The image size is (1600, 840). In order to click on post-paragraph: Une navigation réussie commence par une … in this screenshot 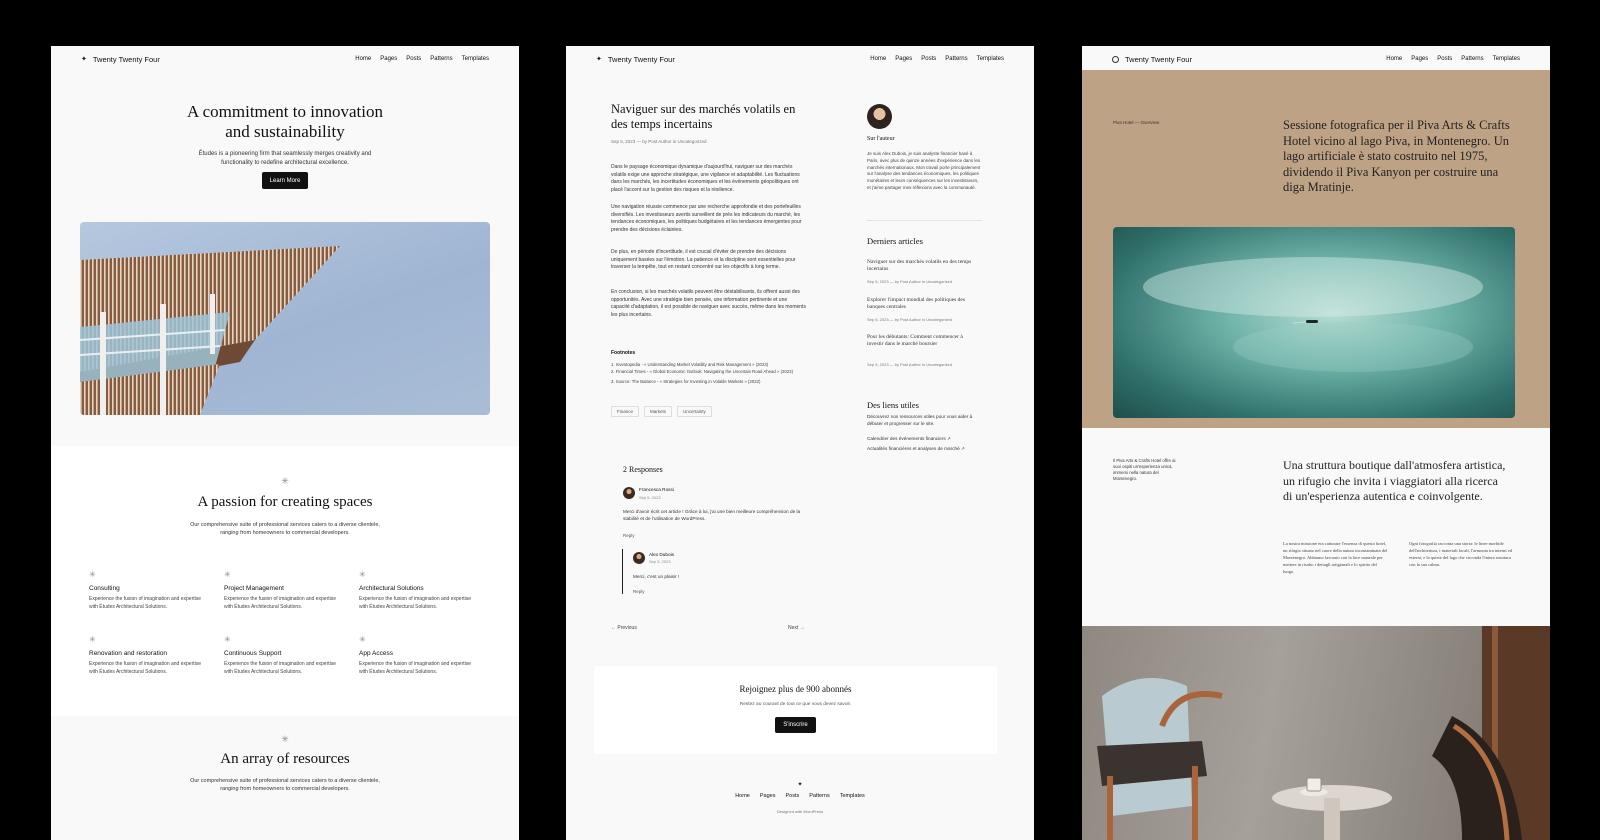, I will do `click(706, 218)`.